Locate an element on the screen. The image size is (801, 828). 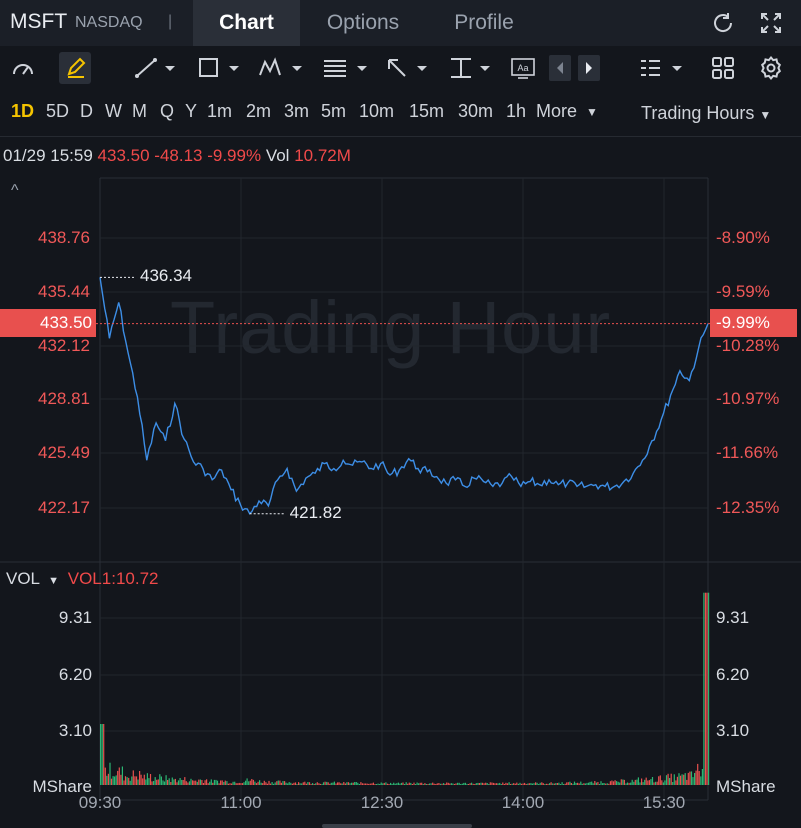
timeframe-15m: 15m is located at coordinates (426, 111).